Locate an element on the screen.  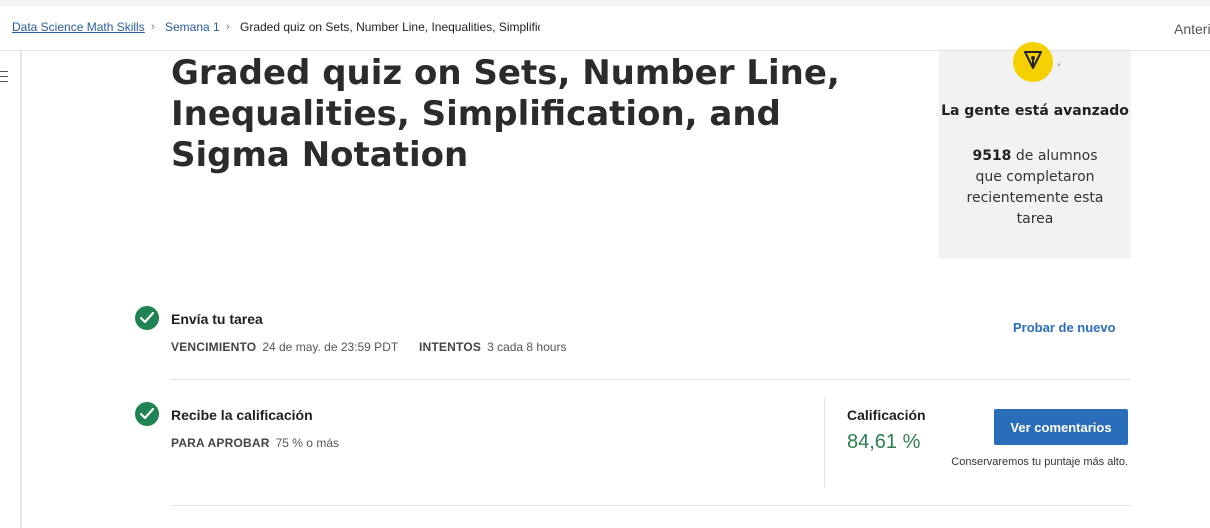
passing-meta: PARA APROBAR 75 % o más is located at coordinates (255, 443).